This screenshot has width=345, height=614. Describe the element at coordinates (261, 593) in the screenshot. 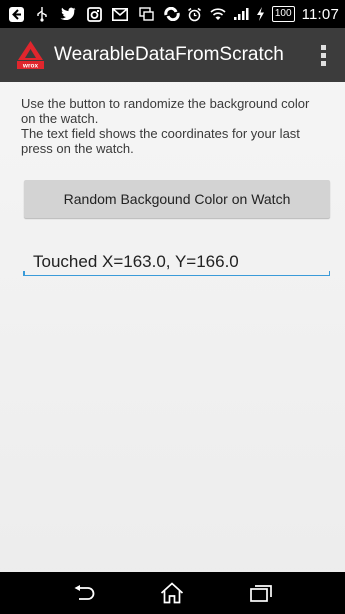

I see `recents-icon` at that location.